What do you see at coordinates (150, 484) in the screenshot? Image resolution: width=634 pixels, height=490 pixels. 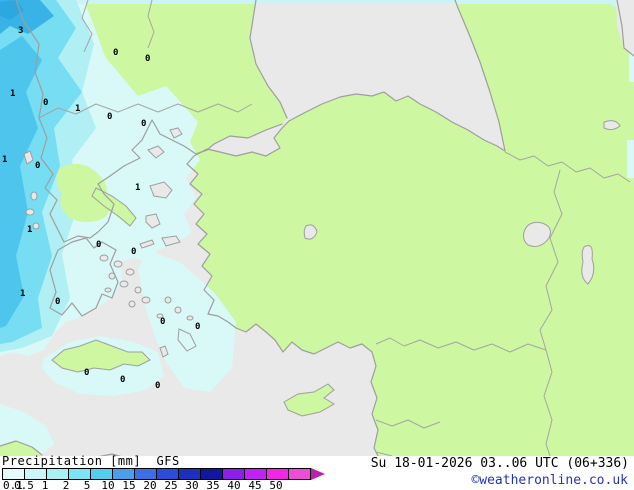 I see `tick-label-20: 20` at bounding box center [150, 484].